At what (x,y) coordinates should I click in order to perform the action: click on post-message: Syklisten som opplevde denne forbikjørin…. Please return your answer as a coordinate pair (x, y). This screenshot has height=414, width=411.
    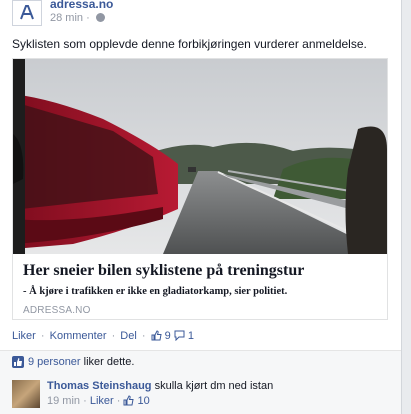
    Looking at the image, I should click on (189, 44).